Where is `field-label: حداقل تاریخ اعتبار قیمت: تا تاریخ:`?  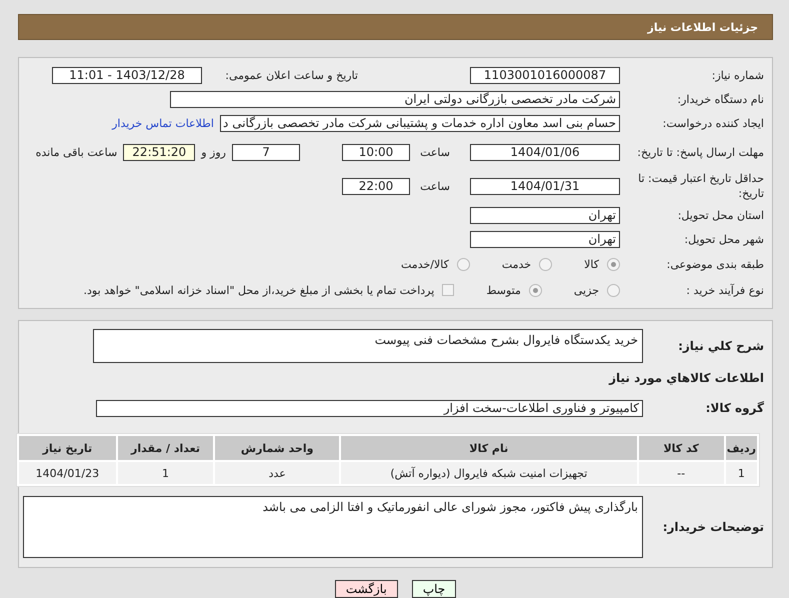 field-label: حداقل تاریخ اعتبار قیمت: تا تاریخ: is located at coordinates (700, 186).